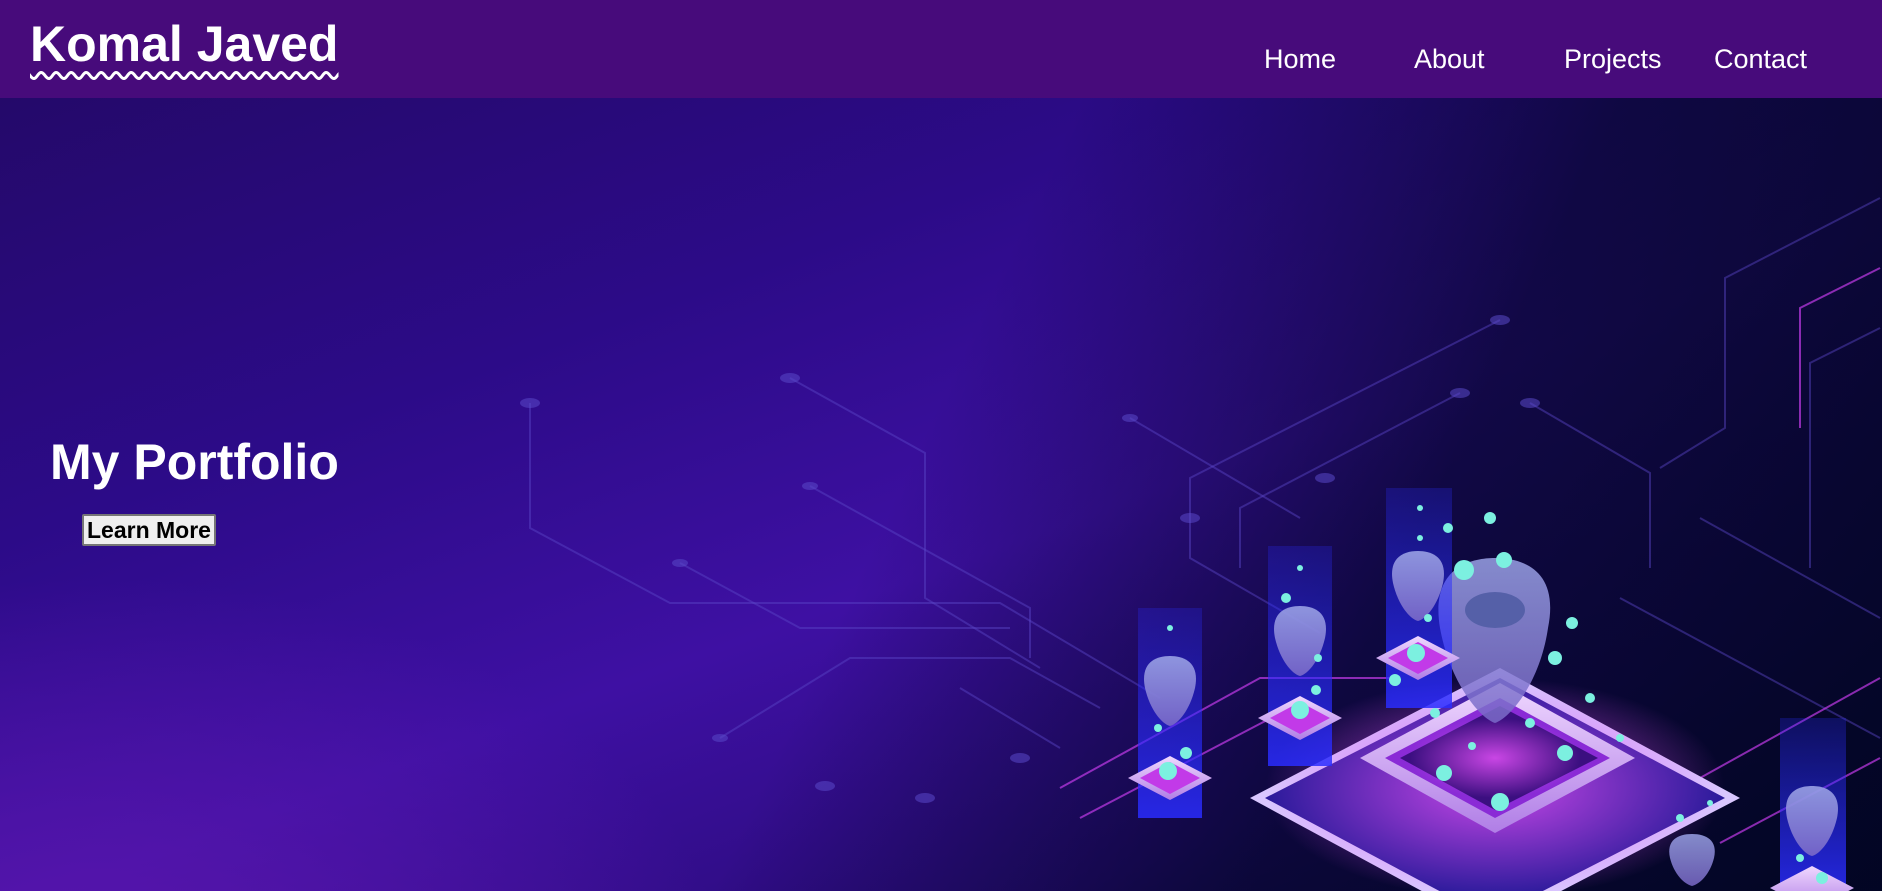 This screenshot has width=1882, height=891. I want to click on nav-link-about: About, so click(1449, 59).